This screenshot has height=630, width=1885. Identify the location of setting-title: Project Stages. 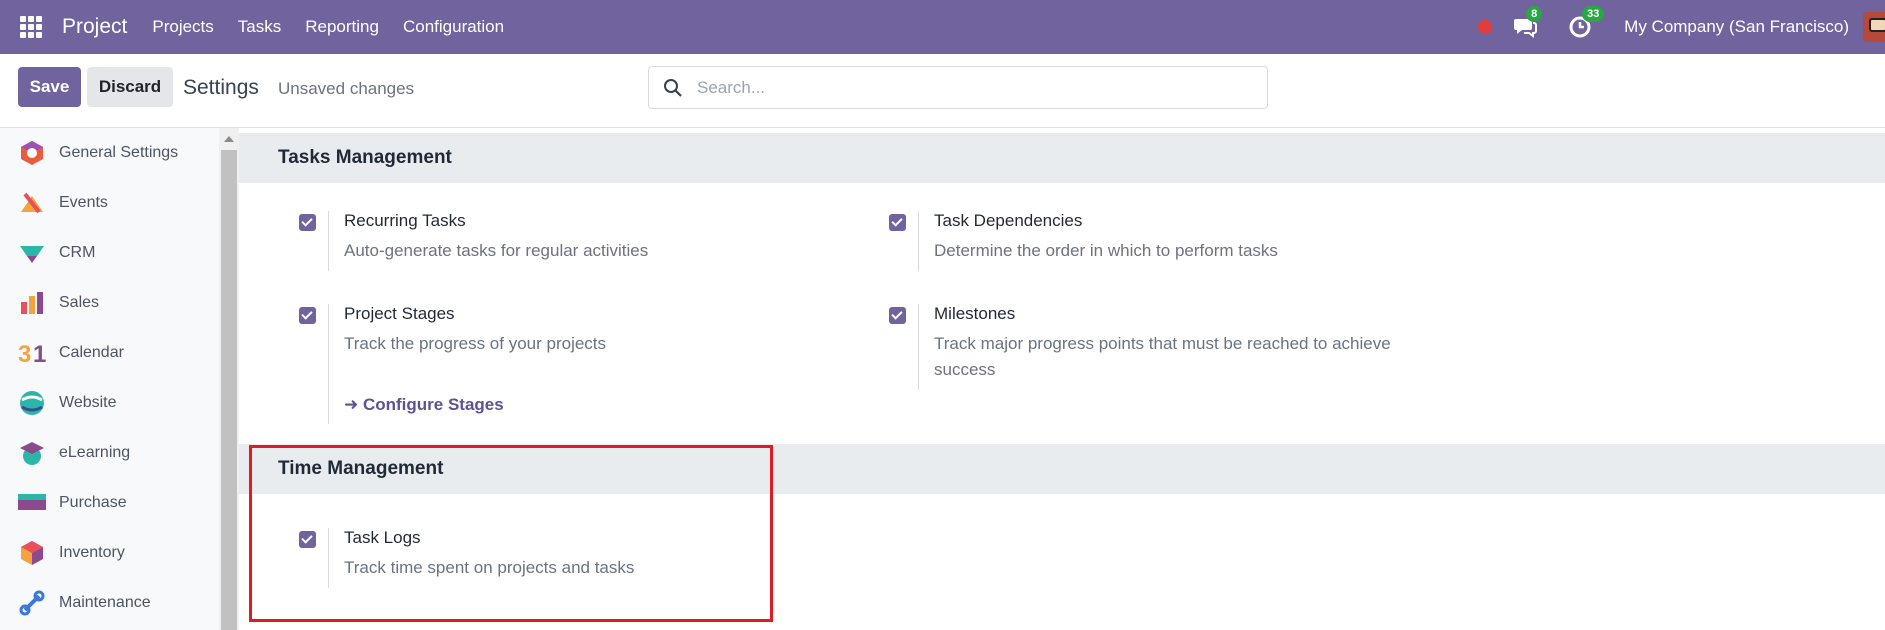
(399, 313).